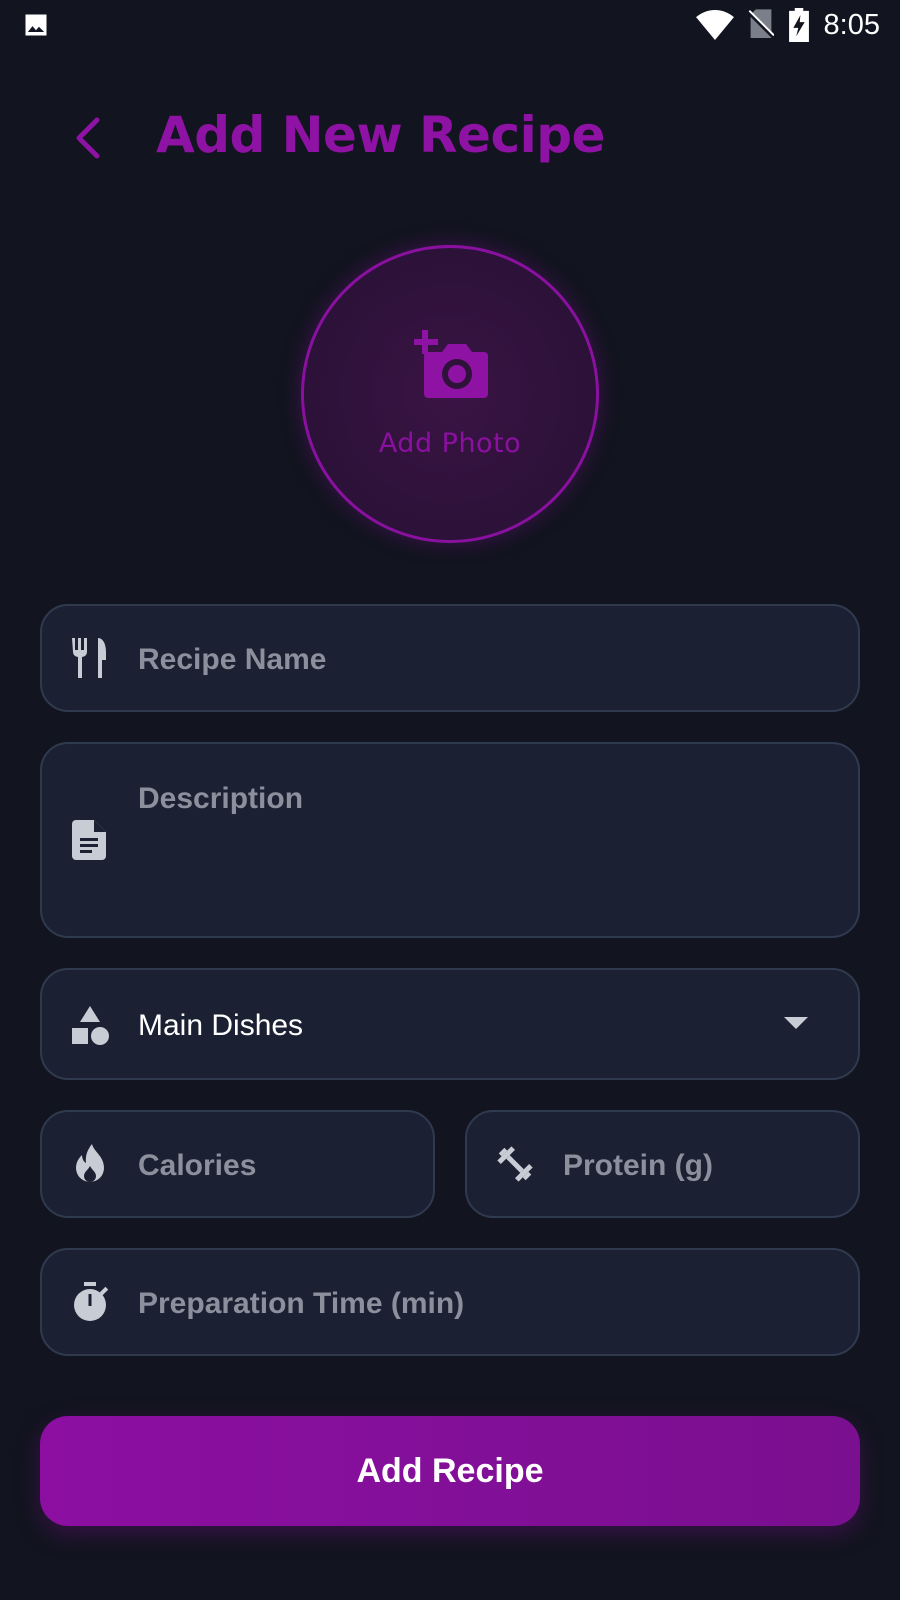  I want to click on category-shapes-icon, so click(90, 1025).